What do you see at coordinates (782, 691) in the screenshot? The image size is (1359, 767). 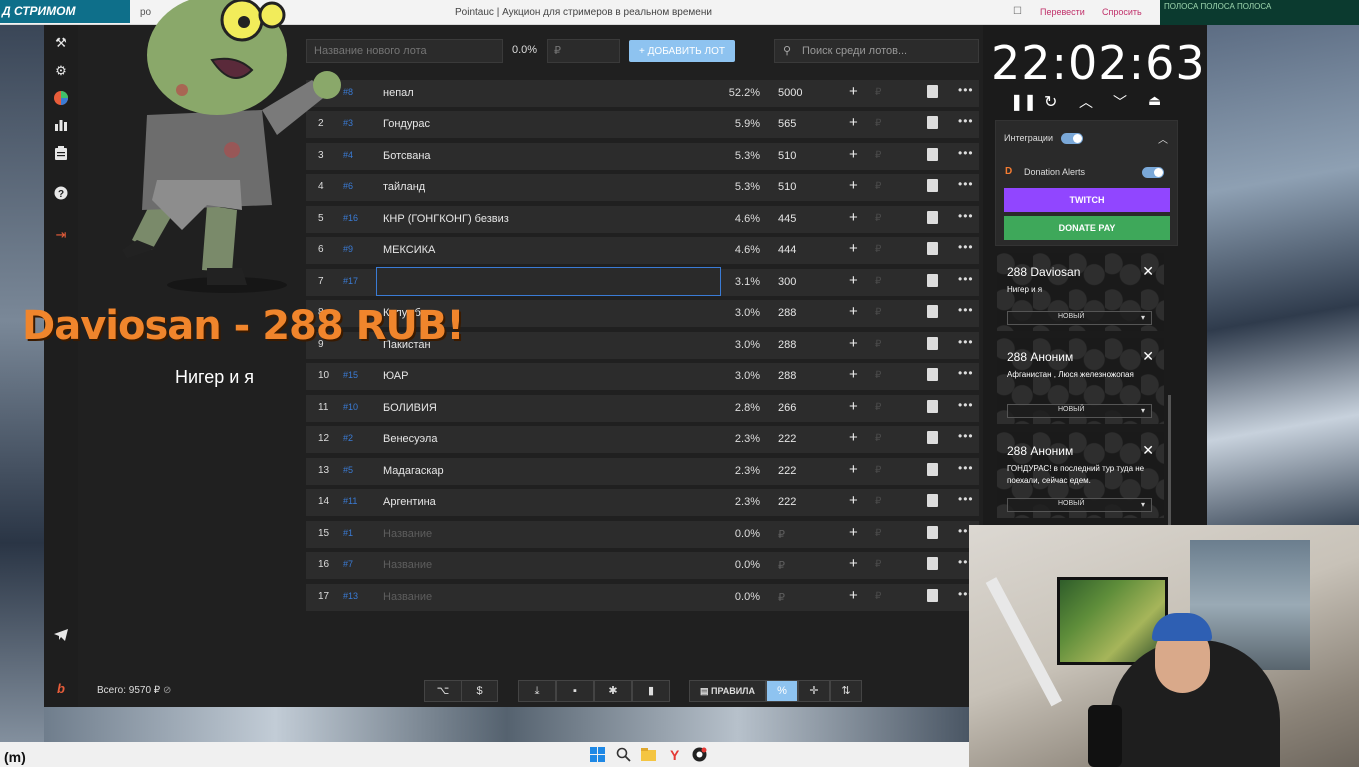 I see `percent-toggle: %` at bounding box center [782, 691].